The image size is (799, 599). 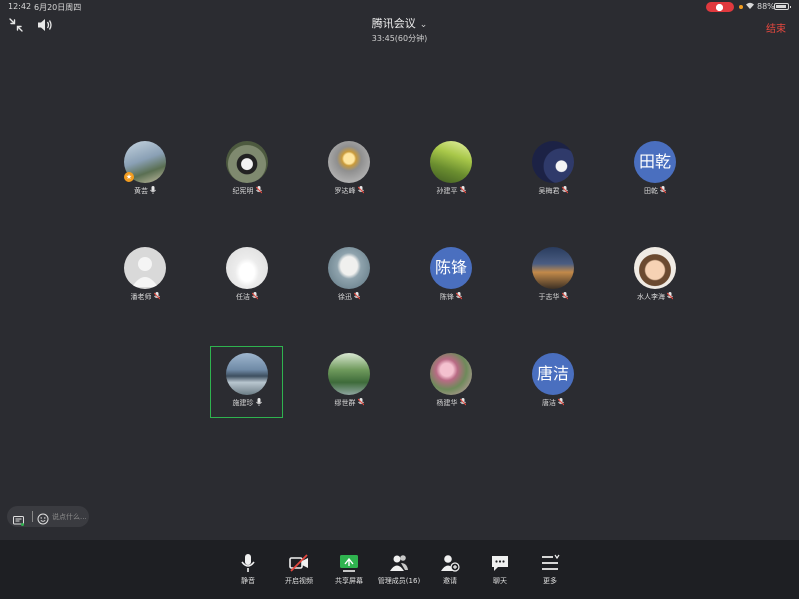 What do you see at coordinates (32, 516) in the screenshot?
I see `chat-divider` at bounding box center [32, 516].